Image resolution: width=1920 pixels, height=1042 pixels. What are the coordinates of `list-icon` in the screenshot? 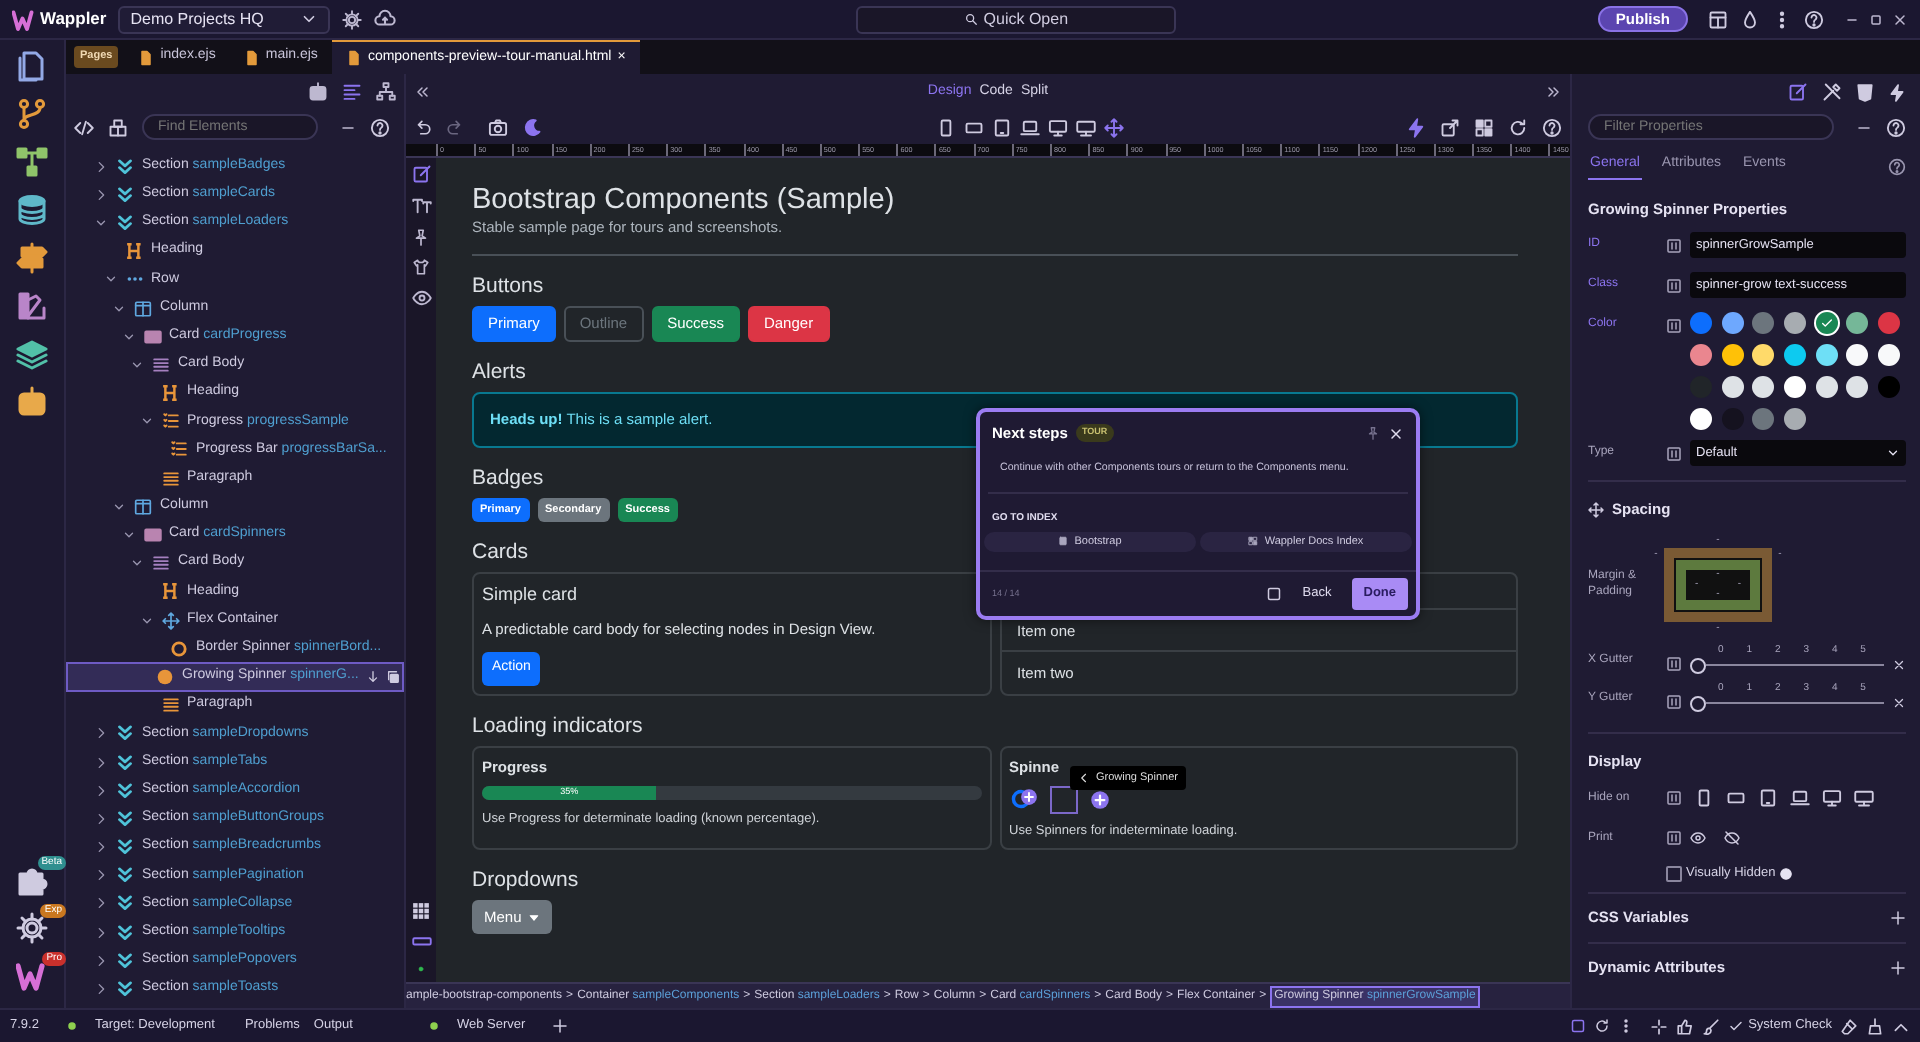 It's located at (352, 92).